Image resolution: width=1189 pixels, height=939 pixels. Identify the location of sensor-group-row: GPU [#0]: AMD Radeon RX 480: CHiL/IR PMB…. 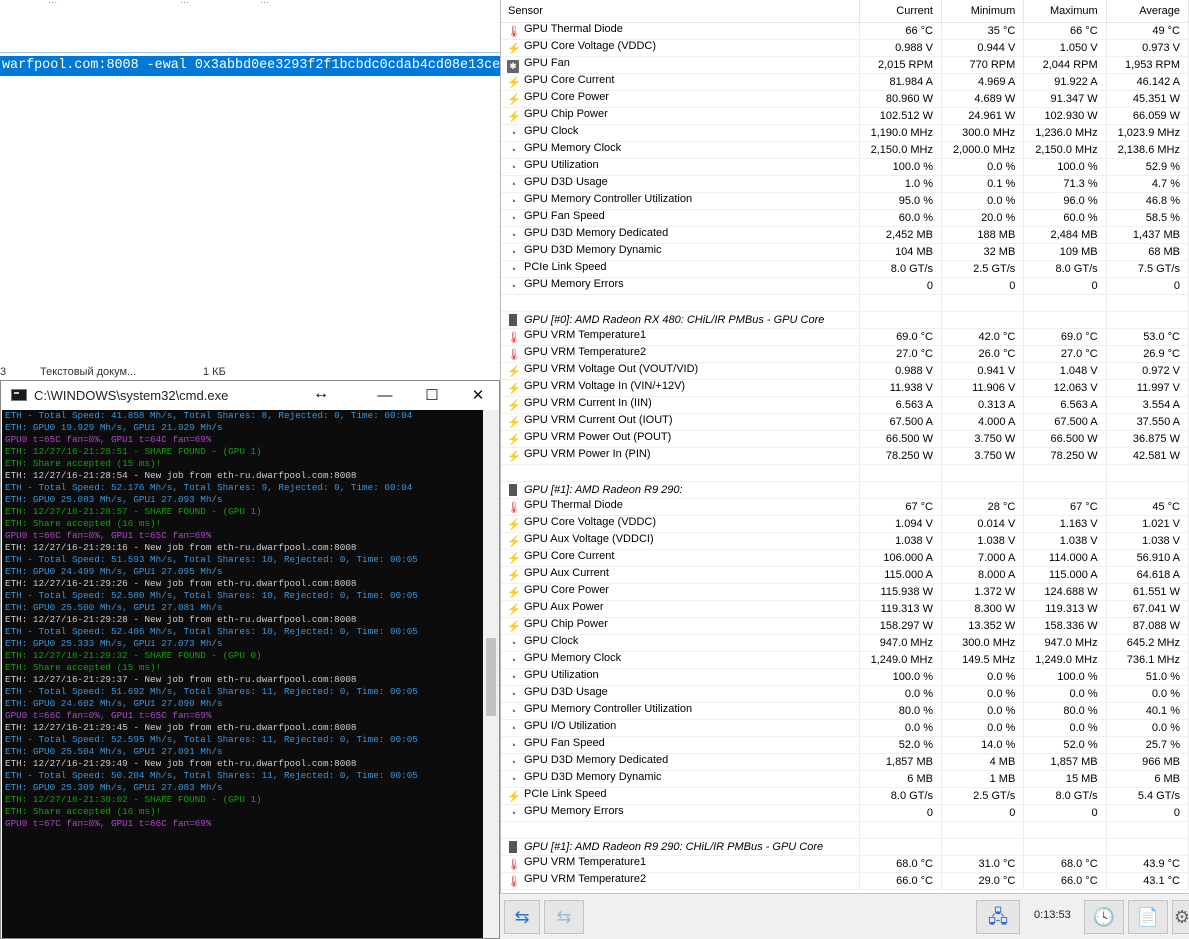
(845, 320).